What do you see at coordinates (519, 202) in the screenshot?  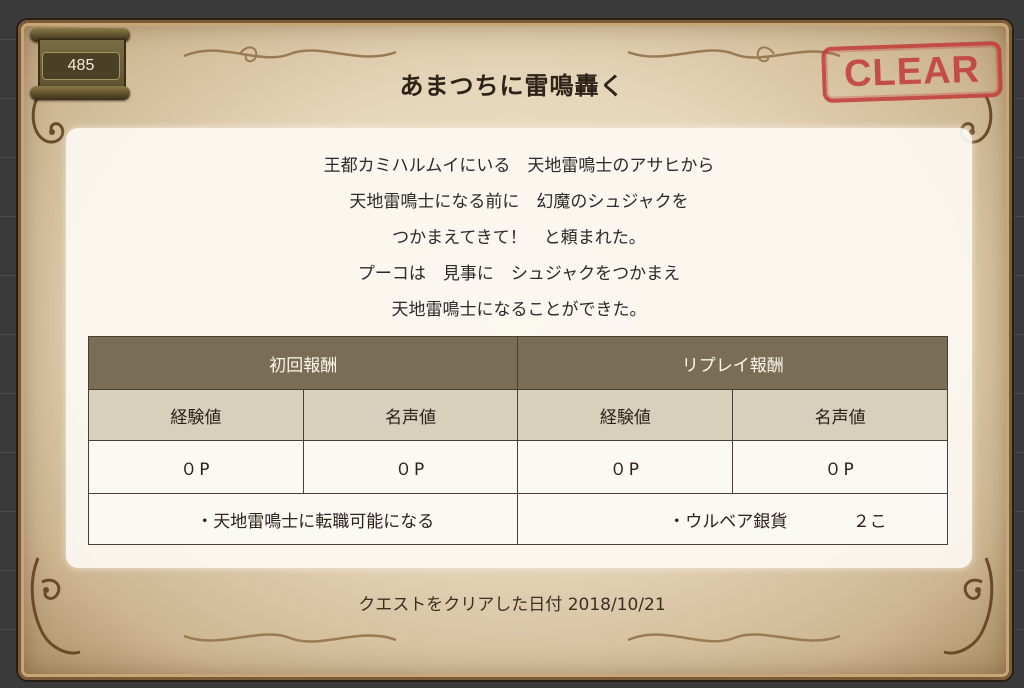 I see `description-line: 天地雷鳴士になる前に 幻魔のシュジャクを` at bounding box center [519, 202].